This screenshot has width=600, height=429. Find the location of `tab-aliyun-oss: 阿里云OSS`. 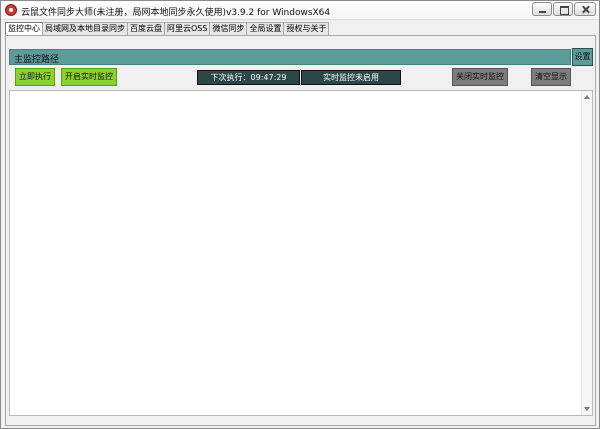

tab-aliyun-oss: 阿里云OSS is located at coordinates (187, 28).